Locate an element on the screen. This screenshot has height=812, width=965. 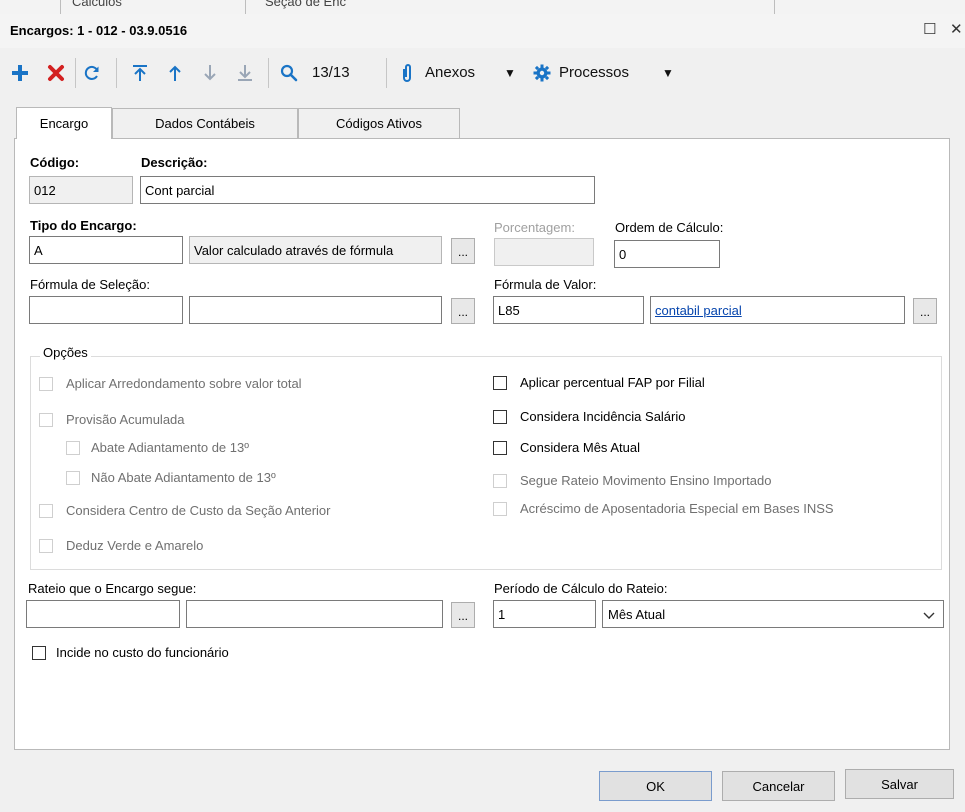
tab-codigos-ativos: Códigos Ativos is located at coordinates (379, 123).